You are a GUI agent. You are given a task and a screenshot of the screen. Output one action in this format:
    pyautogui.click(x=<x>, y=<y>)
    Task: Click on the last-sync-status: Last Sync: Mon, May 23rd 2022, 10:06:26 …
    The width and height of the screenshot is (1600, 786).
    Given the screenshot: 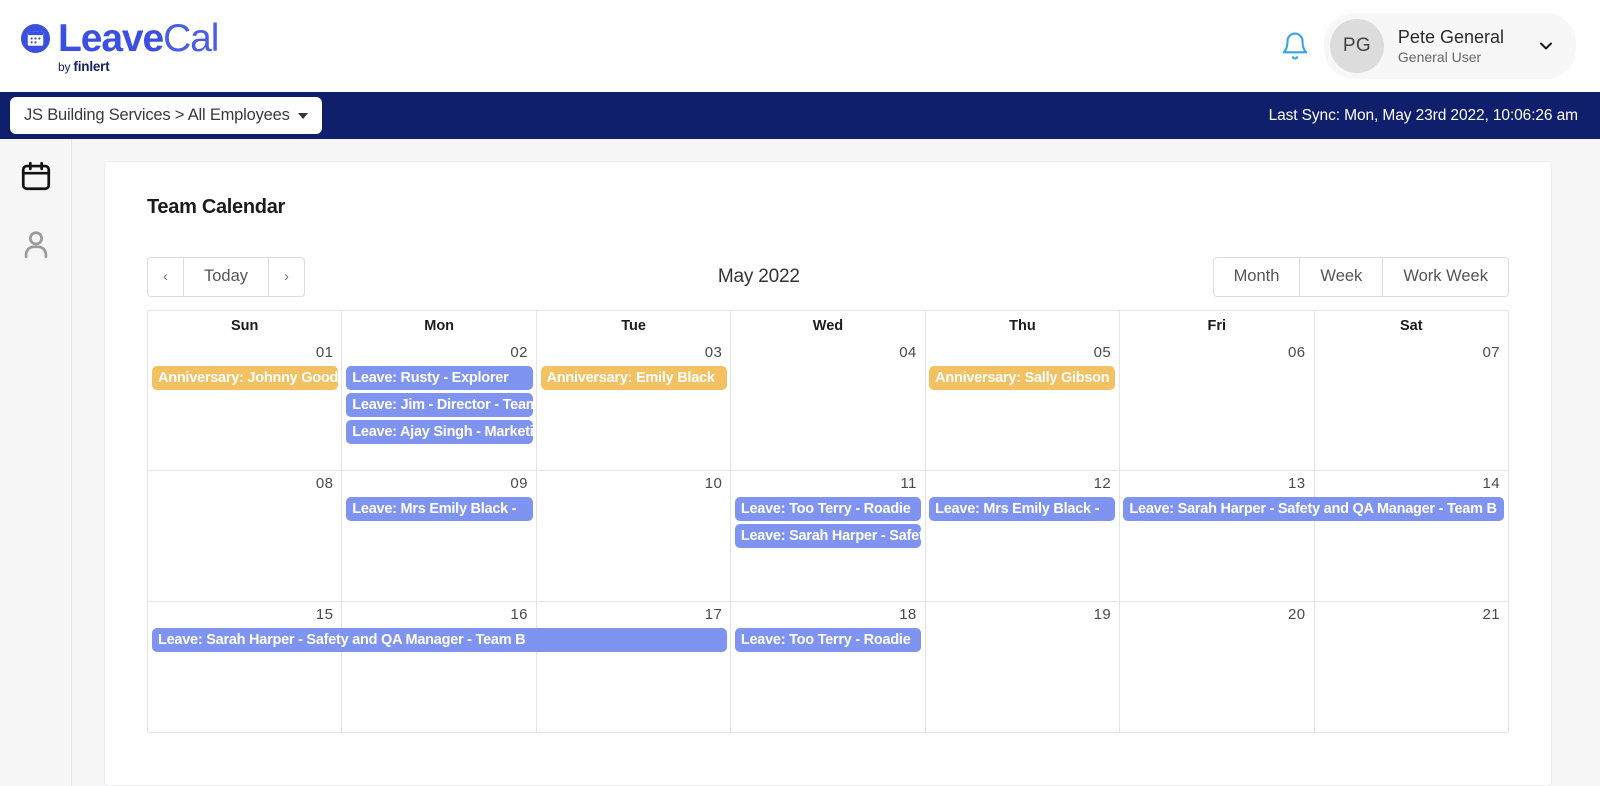 What is the action you would take?
    pyautogui.click(x=1423, y=115)
    